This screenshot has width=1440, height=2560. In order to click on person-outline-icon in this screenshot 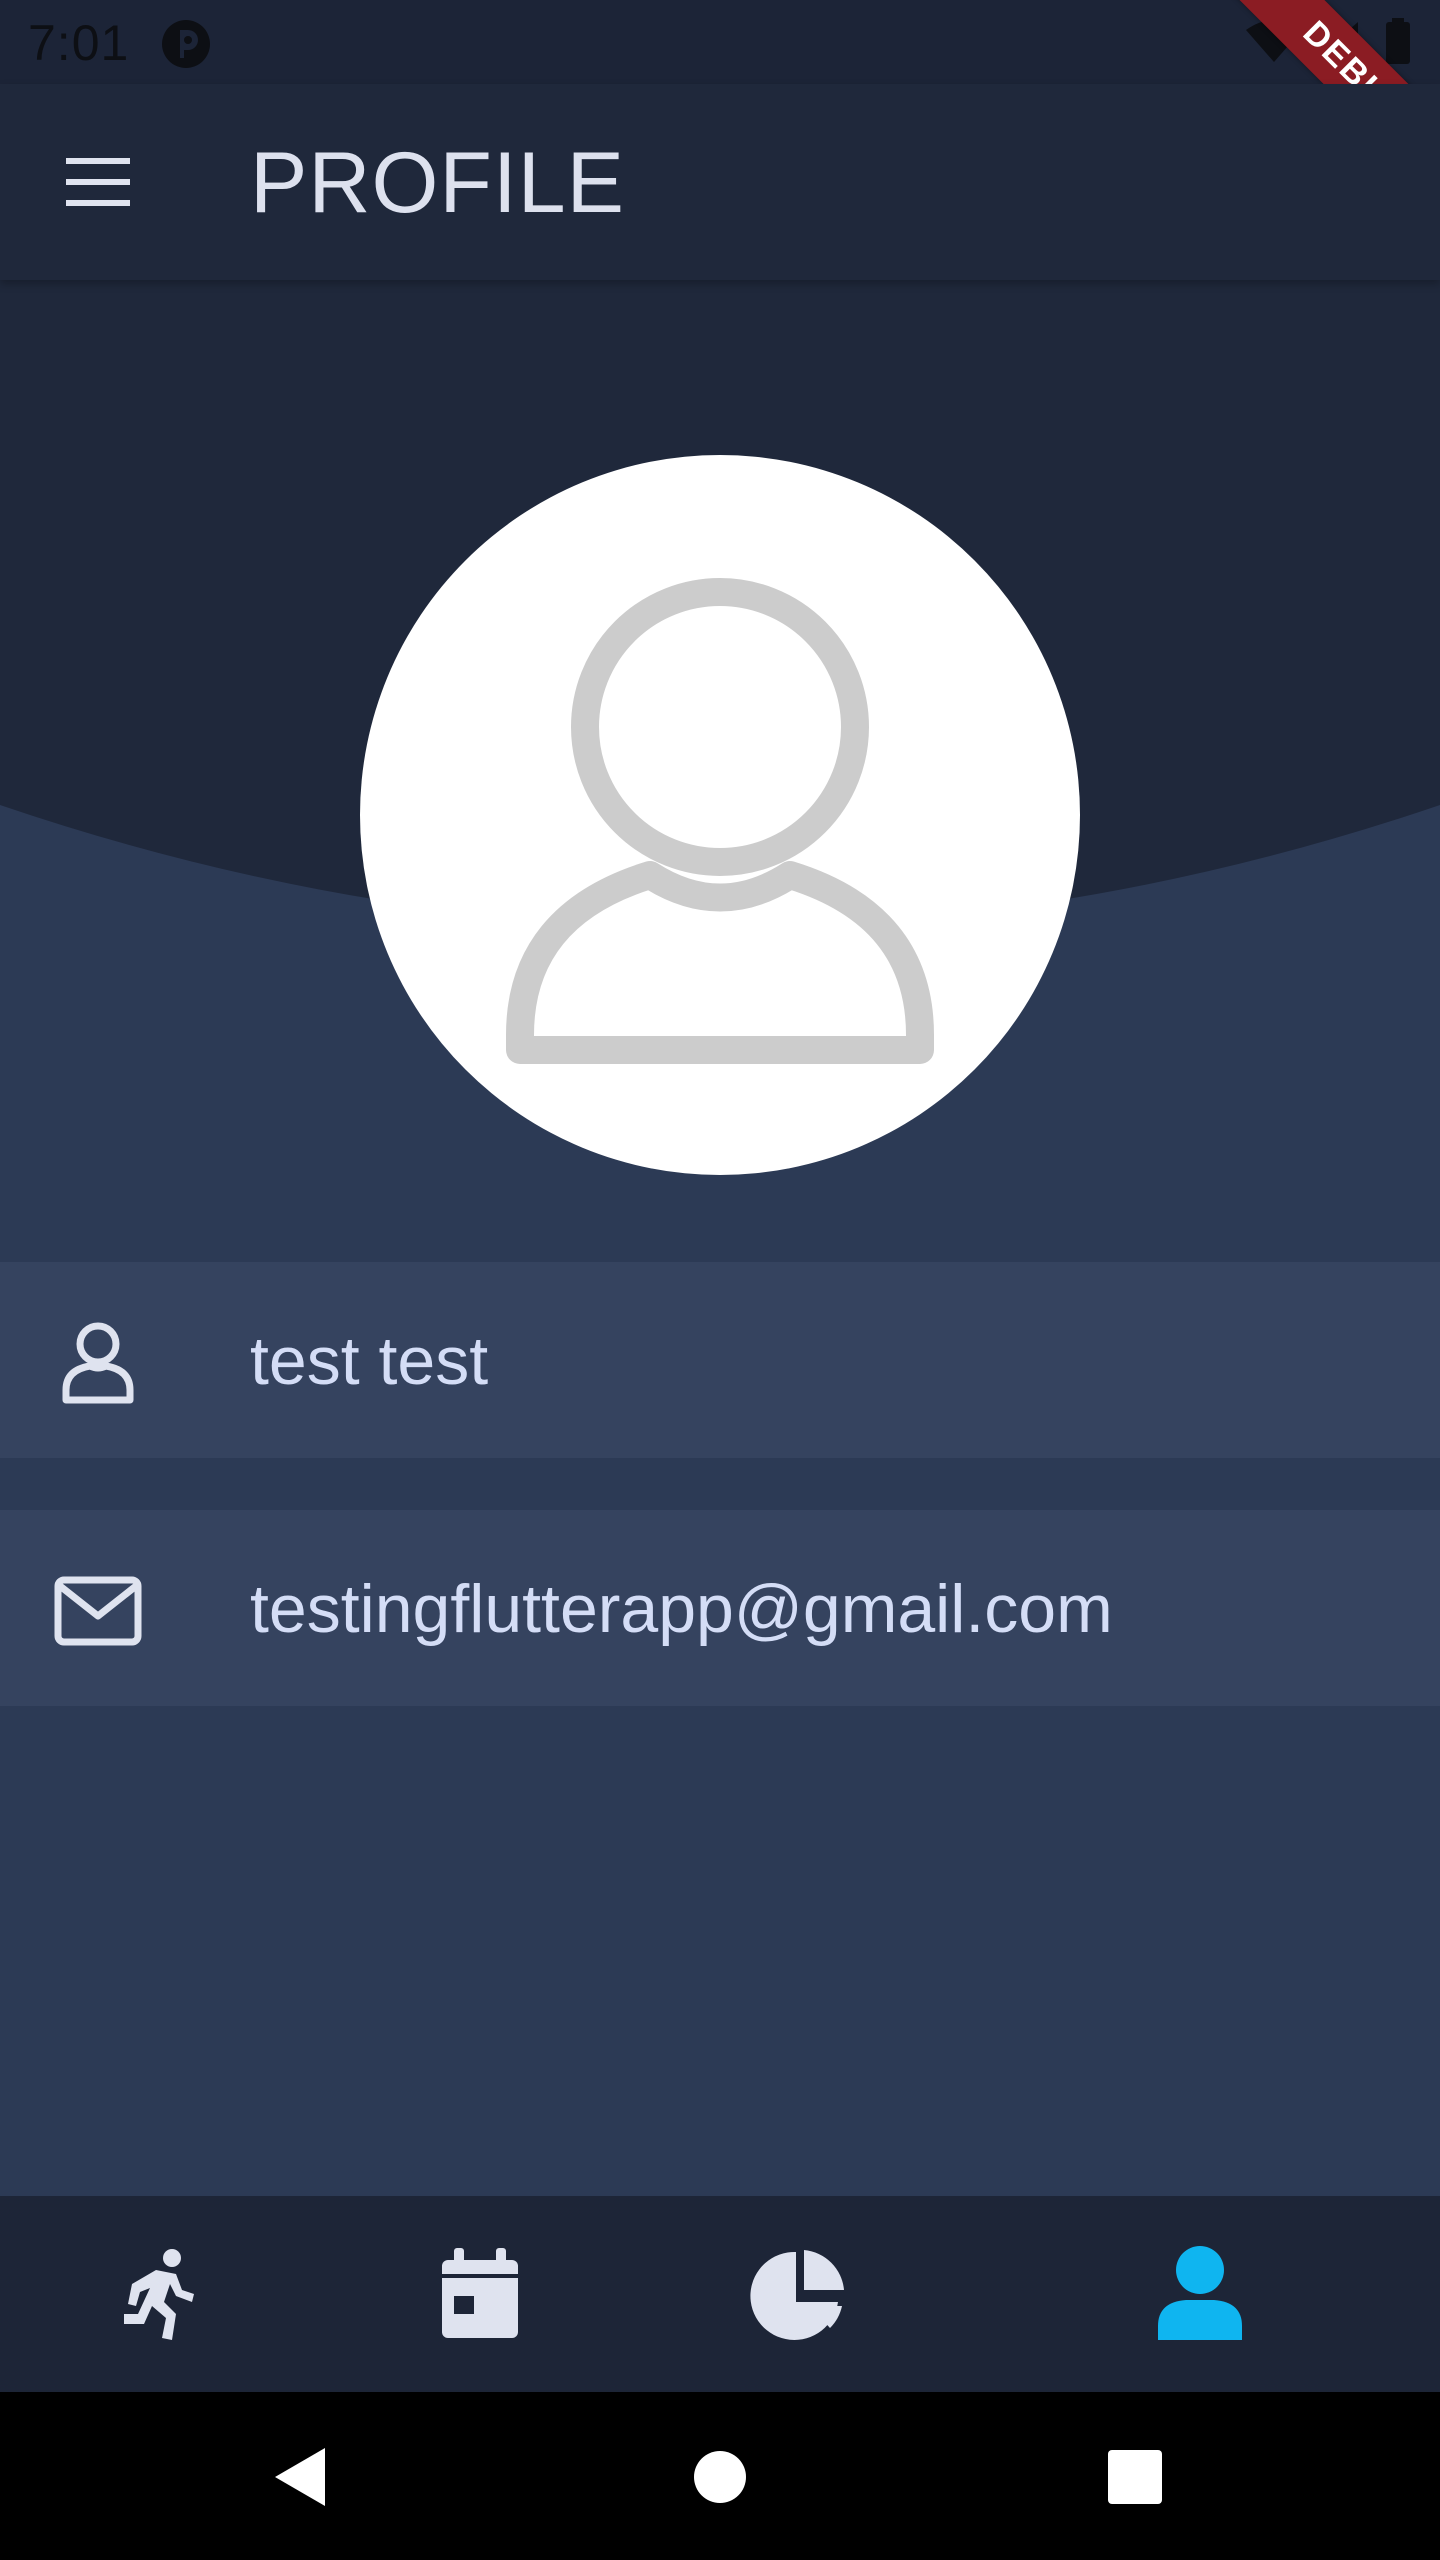, I will do `click(98, 1363)`.